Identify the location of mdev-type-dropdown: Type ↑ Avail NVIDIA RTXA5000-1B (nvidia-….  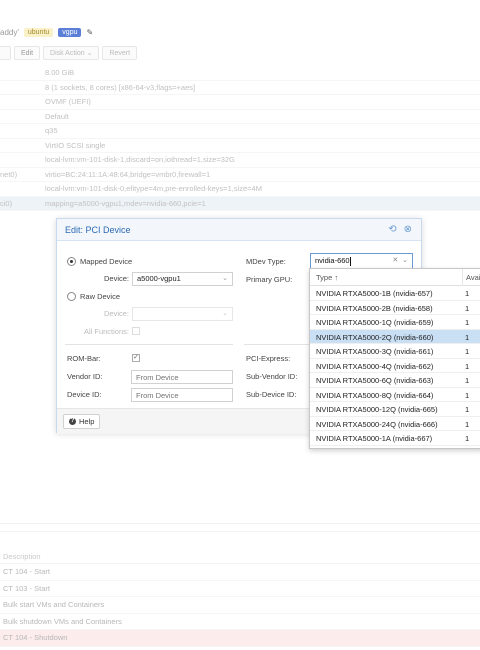
(394, 358).